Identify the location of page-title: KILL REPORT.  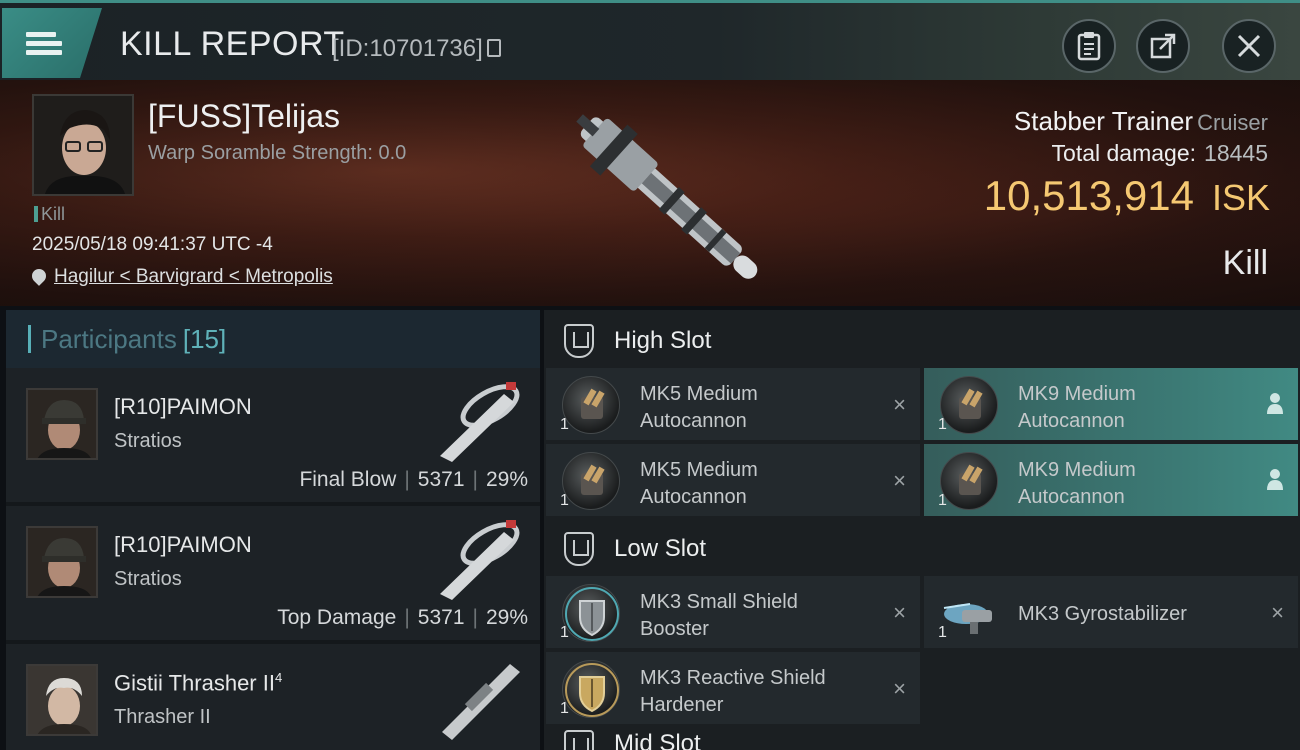
(232, 44).